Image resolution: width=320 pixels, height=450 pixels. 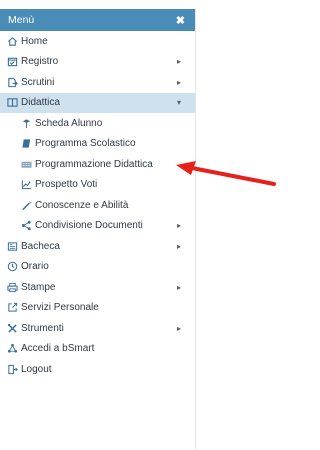 What do you see at coordinates (12, 369) in the screenshot?
I see `logout-icon` at bounding box center [12, 369].